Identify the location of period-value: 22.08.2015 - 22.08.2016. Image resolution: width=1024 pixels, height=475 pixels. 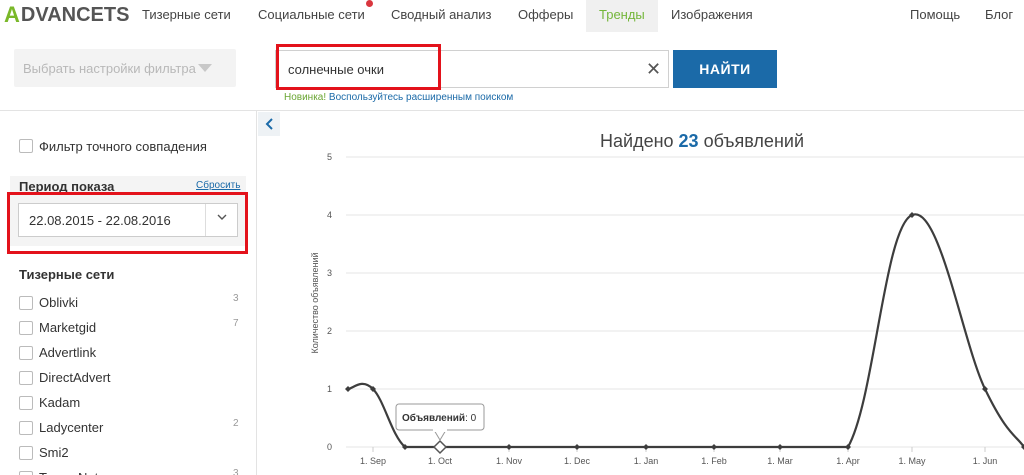
(100, 220).